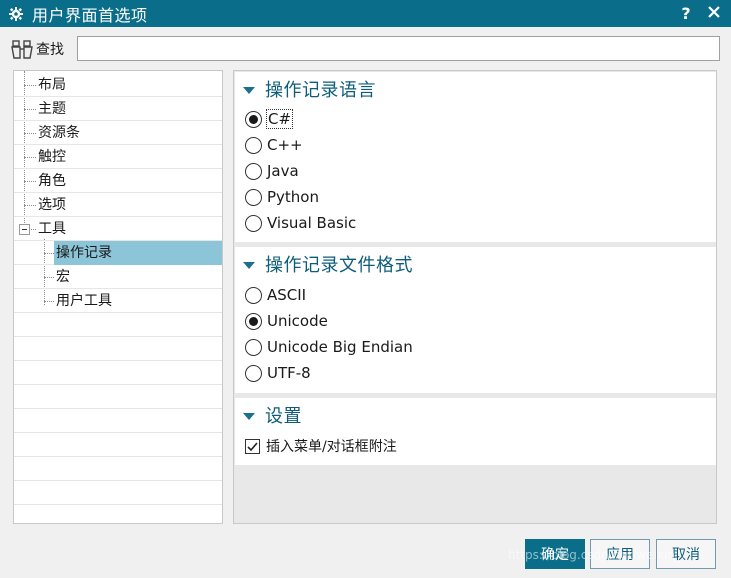  I want to click on radio-cpp: C++, so click(274, 145).